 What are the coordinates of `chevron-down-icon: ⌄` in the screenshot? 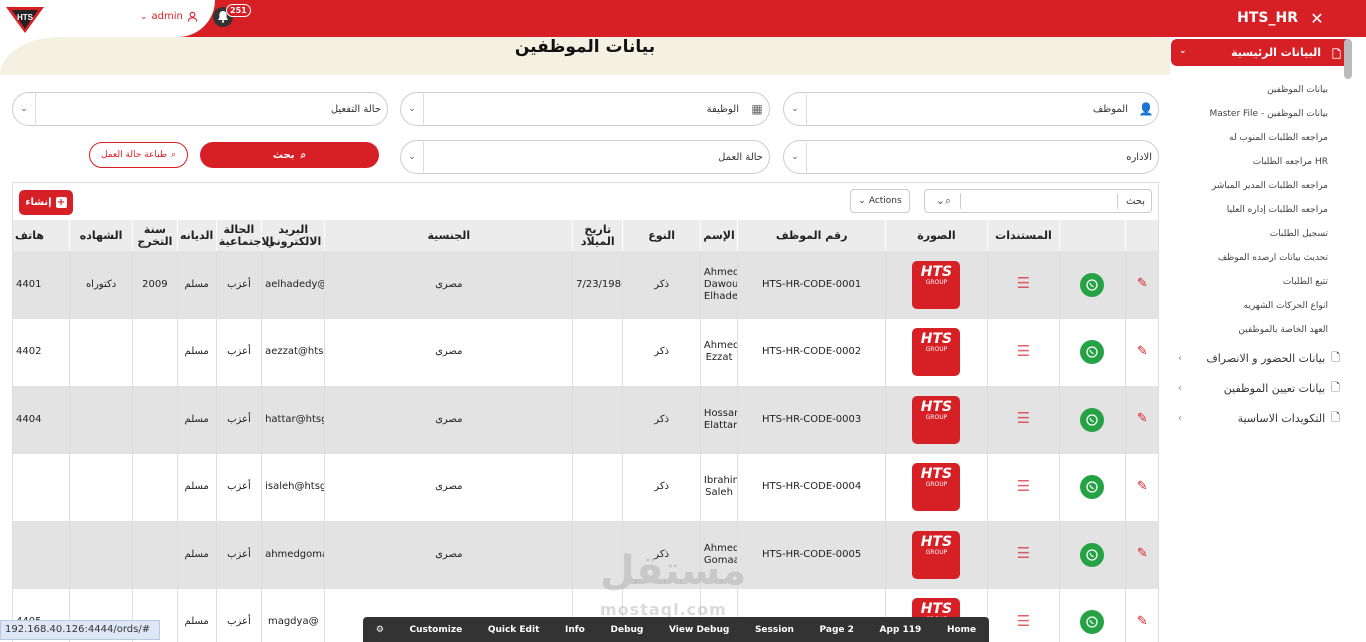 It's located at (795, 109).